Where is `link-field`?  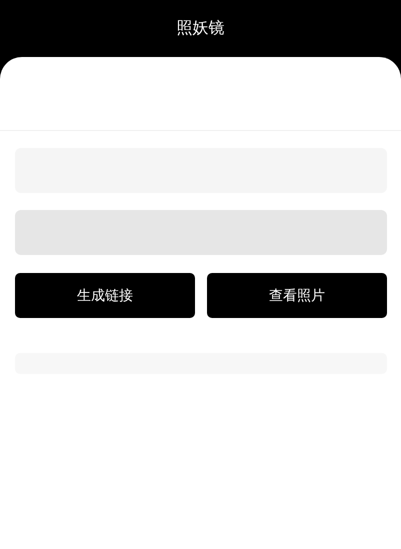 link-field is located at coordinates (201, 232).